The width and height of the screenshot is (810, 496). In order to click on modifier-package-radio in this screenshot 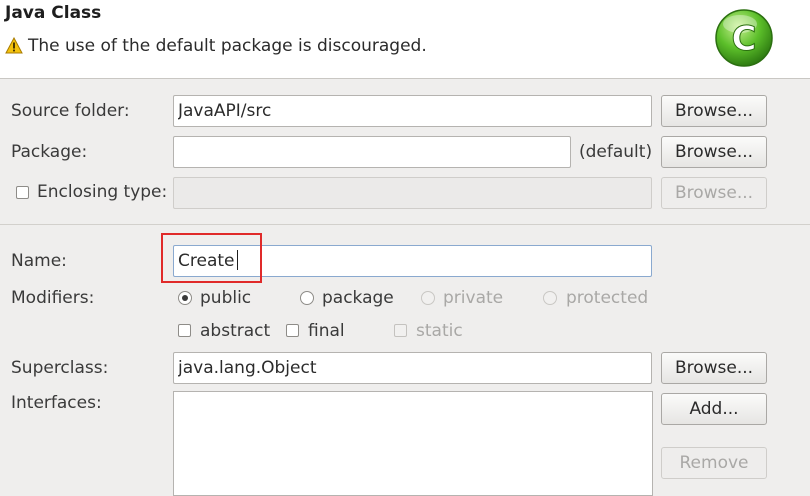, I will do `click(307, 298)`.